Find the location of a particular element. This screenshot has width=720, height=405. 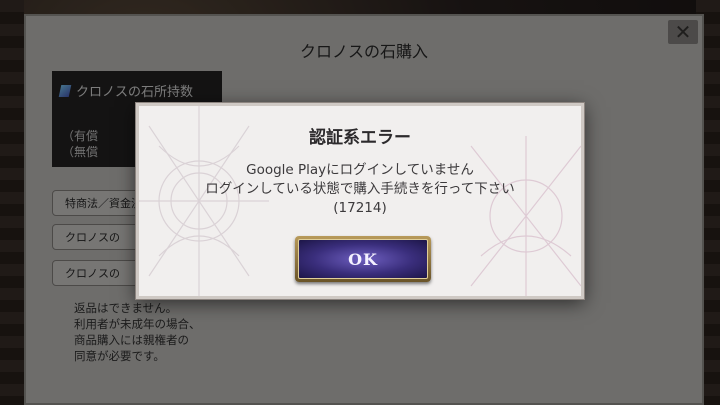

message-line-2: ログインしている状態で購入手続きを行って下さい is located at coordinates (360, 189).